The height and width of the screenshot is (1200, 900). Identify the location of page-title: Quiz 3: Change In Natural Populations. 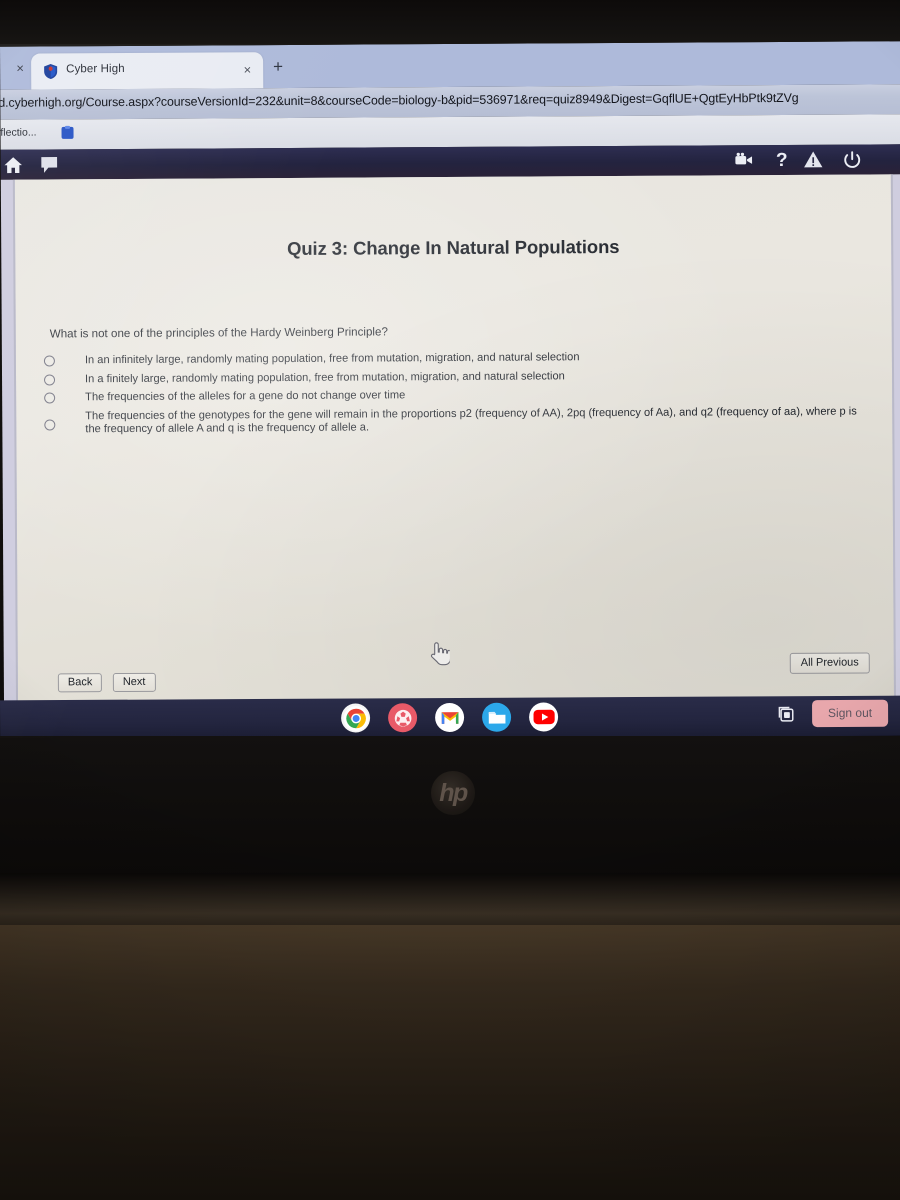
(453, 247).